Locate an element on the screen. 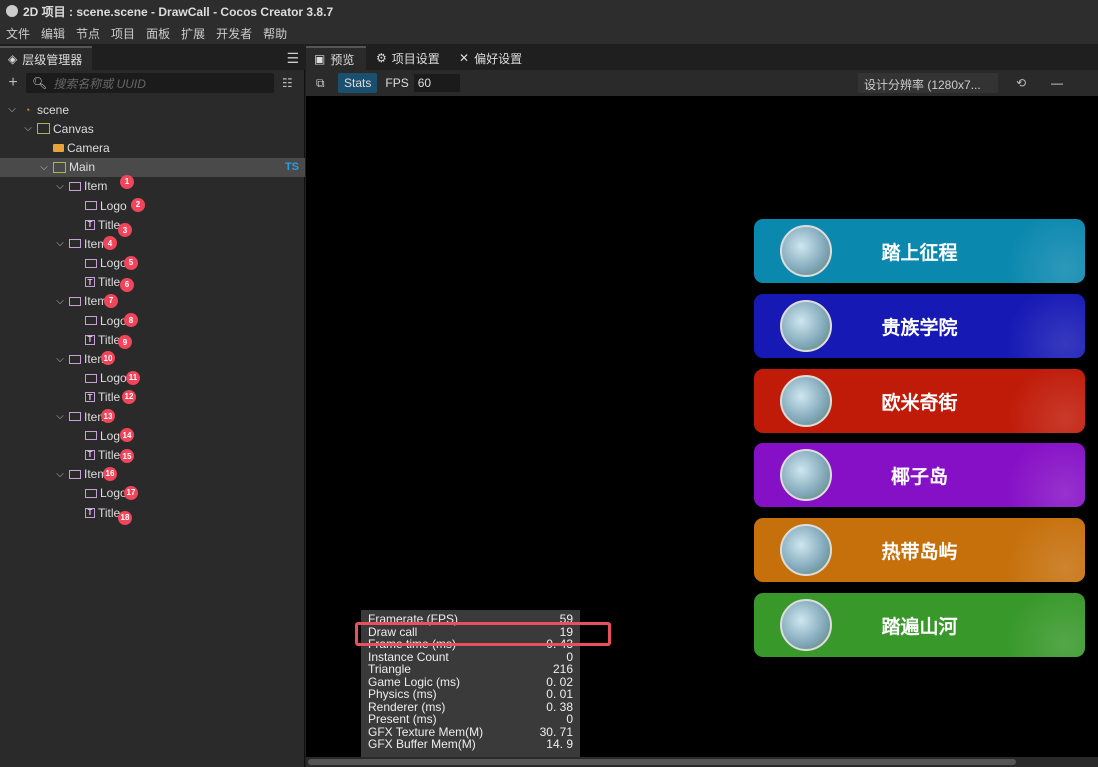 This screenshot has height=767, width=1098. card-title: 踏上征程 is located at coordinates (919, 253).